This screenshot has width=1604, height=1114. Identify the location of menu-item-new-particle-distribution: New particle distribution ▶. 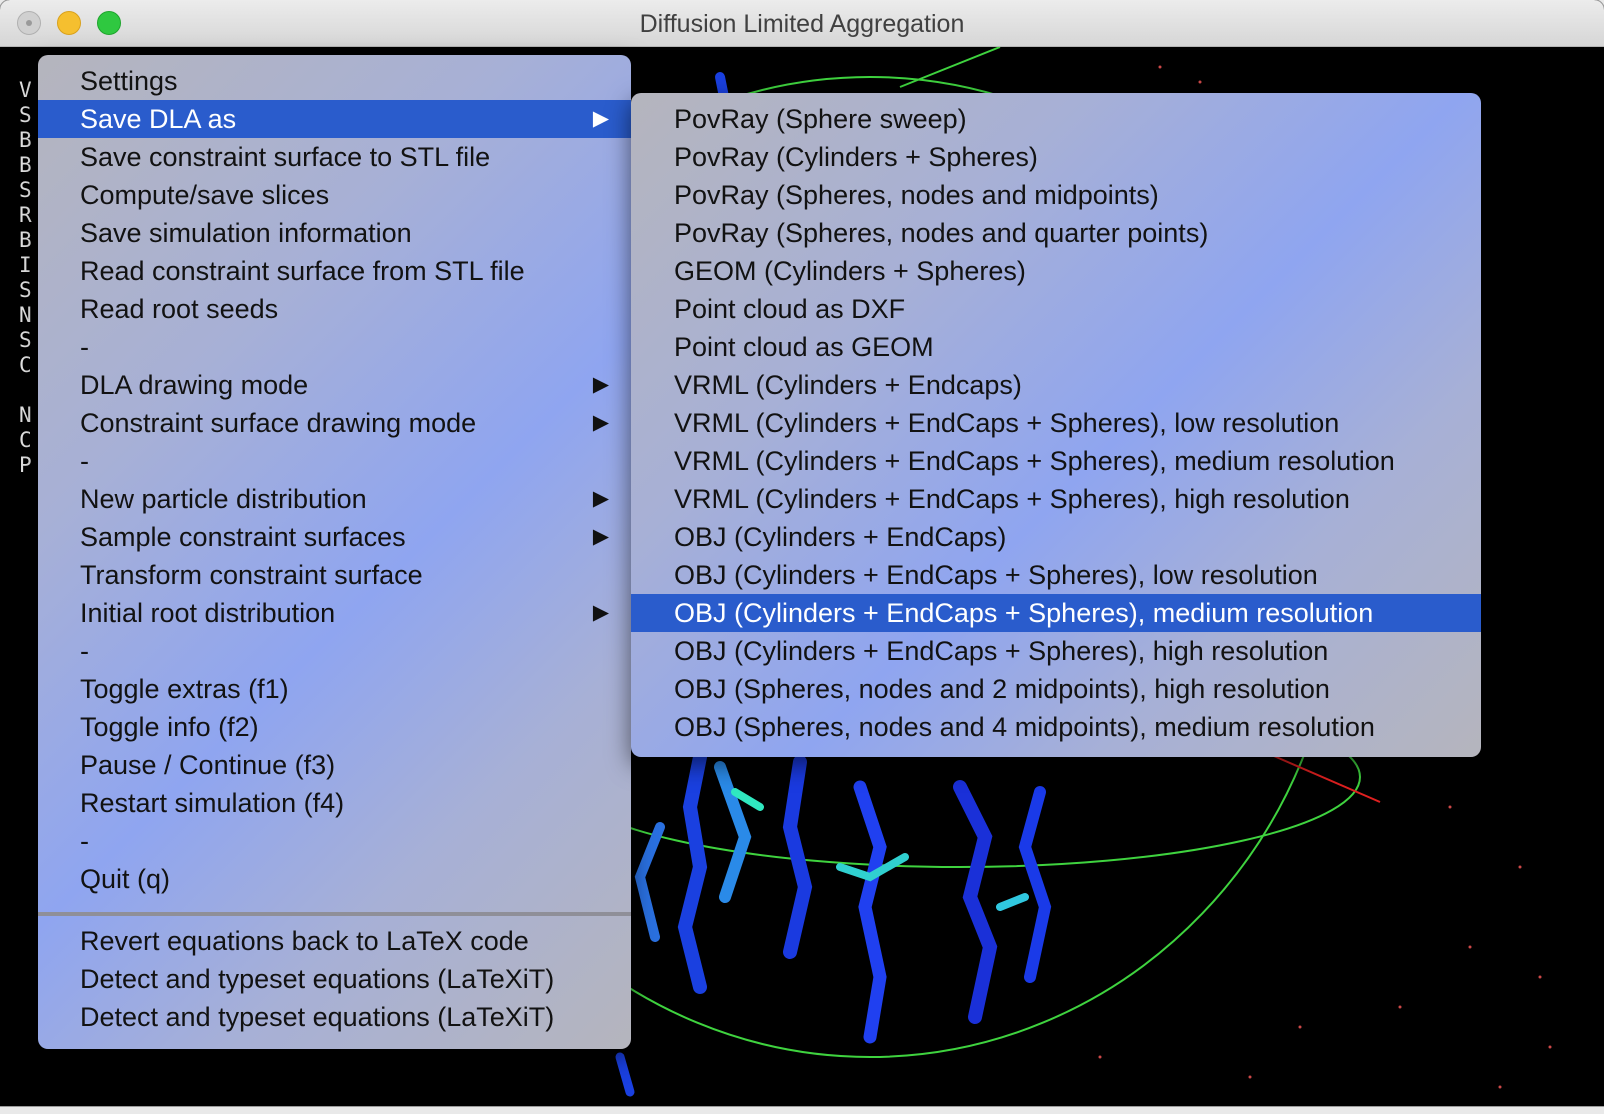
(334, 499).